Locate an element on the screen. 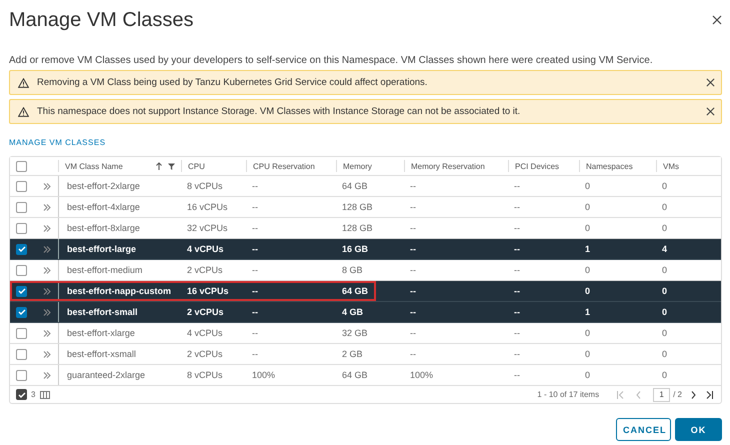 The height and width of the screenshot is (445, 730). filter-icon is located at coordinates (171, 166).